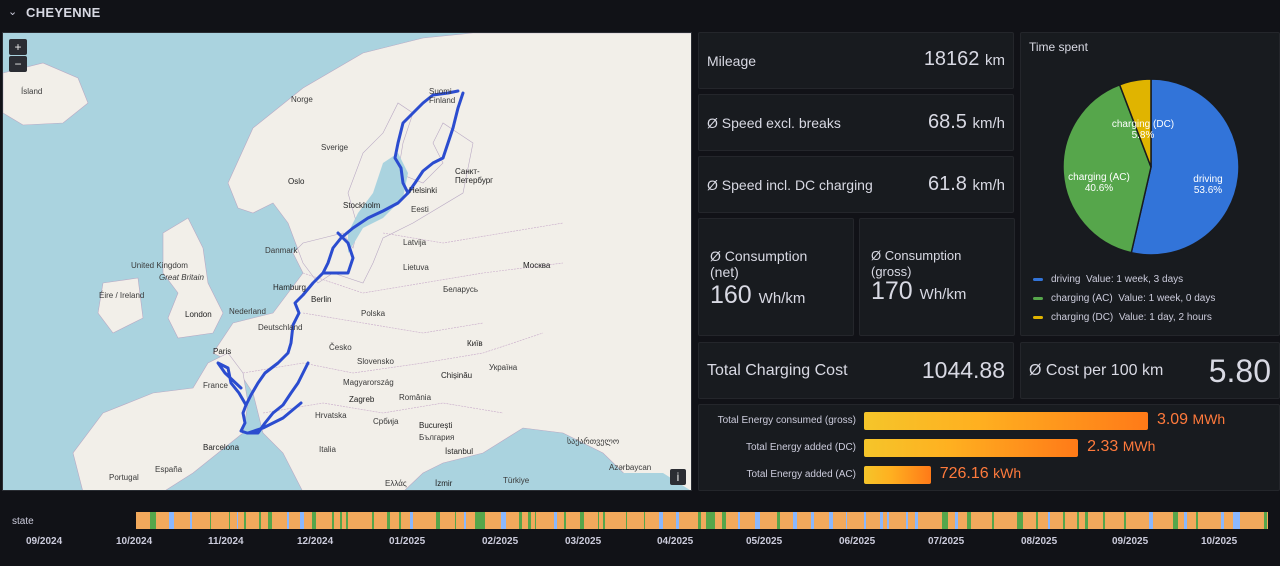 The width and height of the screenshot is (1280, 566). Describe the element at coordinates (181, 277) in the screenshot. I see `map-label: Great Britain` at that location.